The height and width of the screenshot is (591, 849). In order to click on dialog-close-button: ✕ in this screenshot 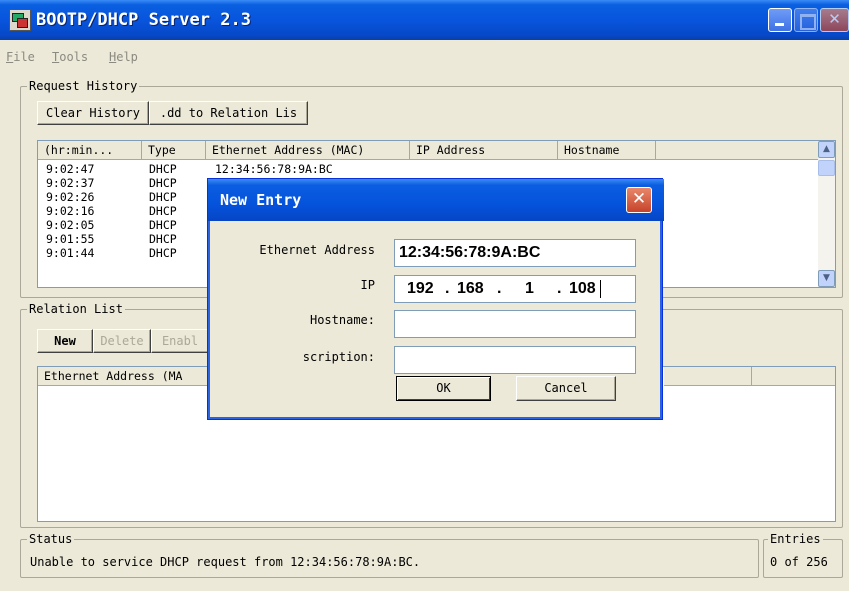, I will do `click(639, 200)`.